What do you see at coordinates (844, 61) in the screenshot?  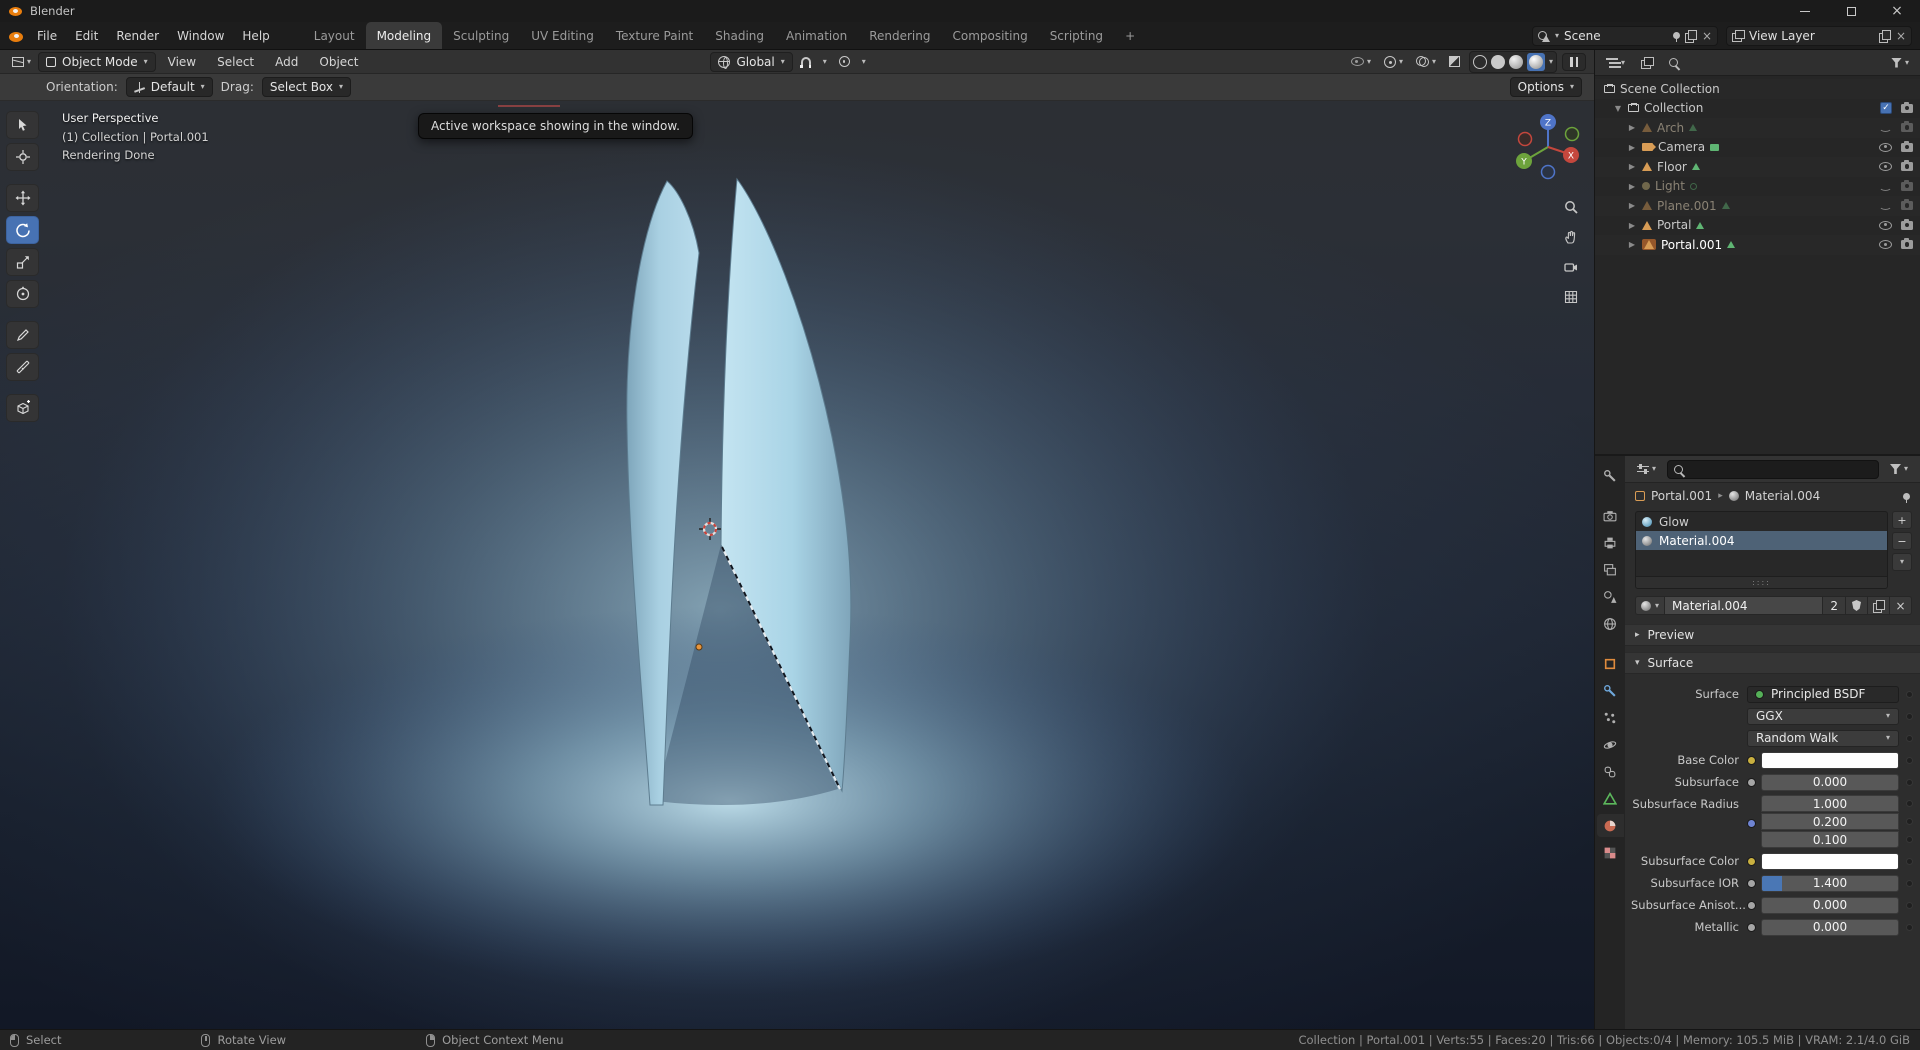 I see `proportional-editing-toggle` at bounding box center [844, 61].